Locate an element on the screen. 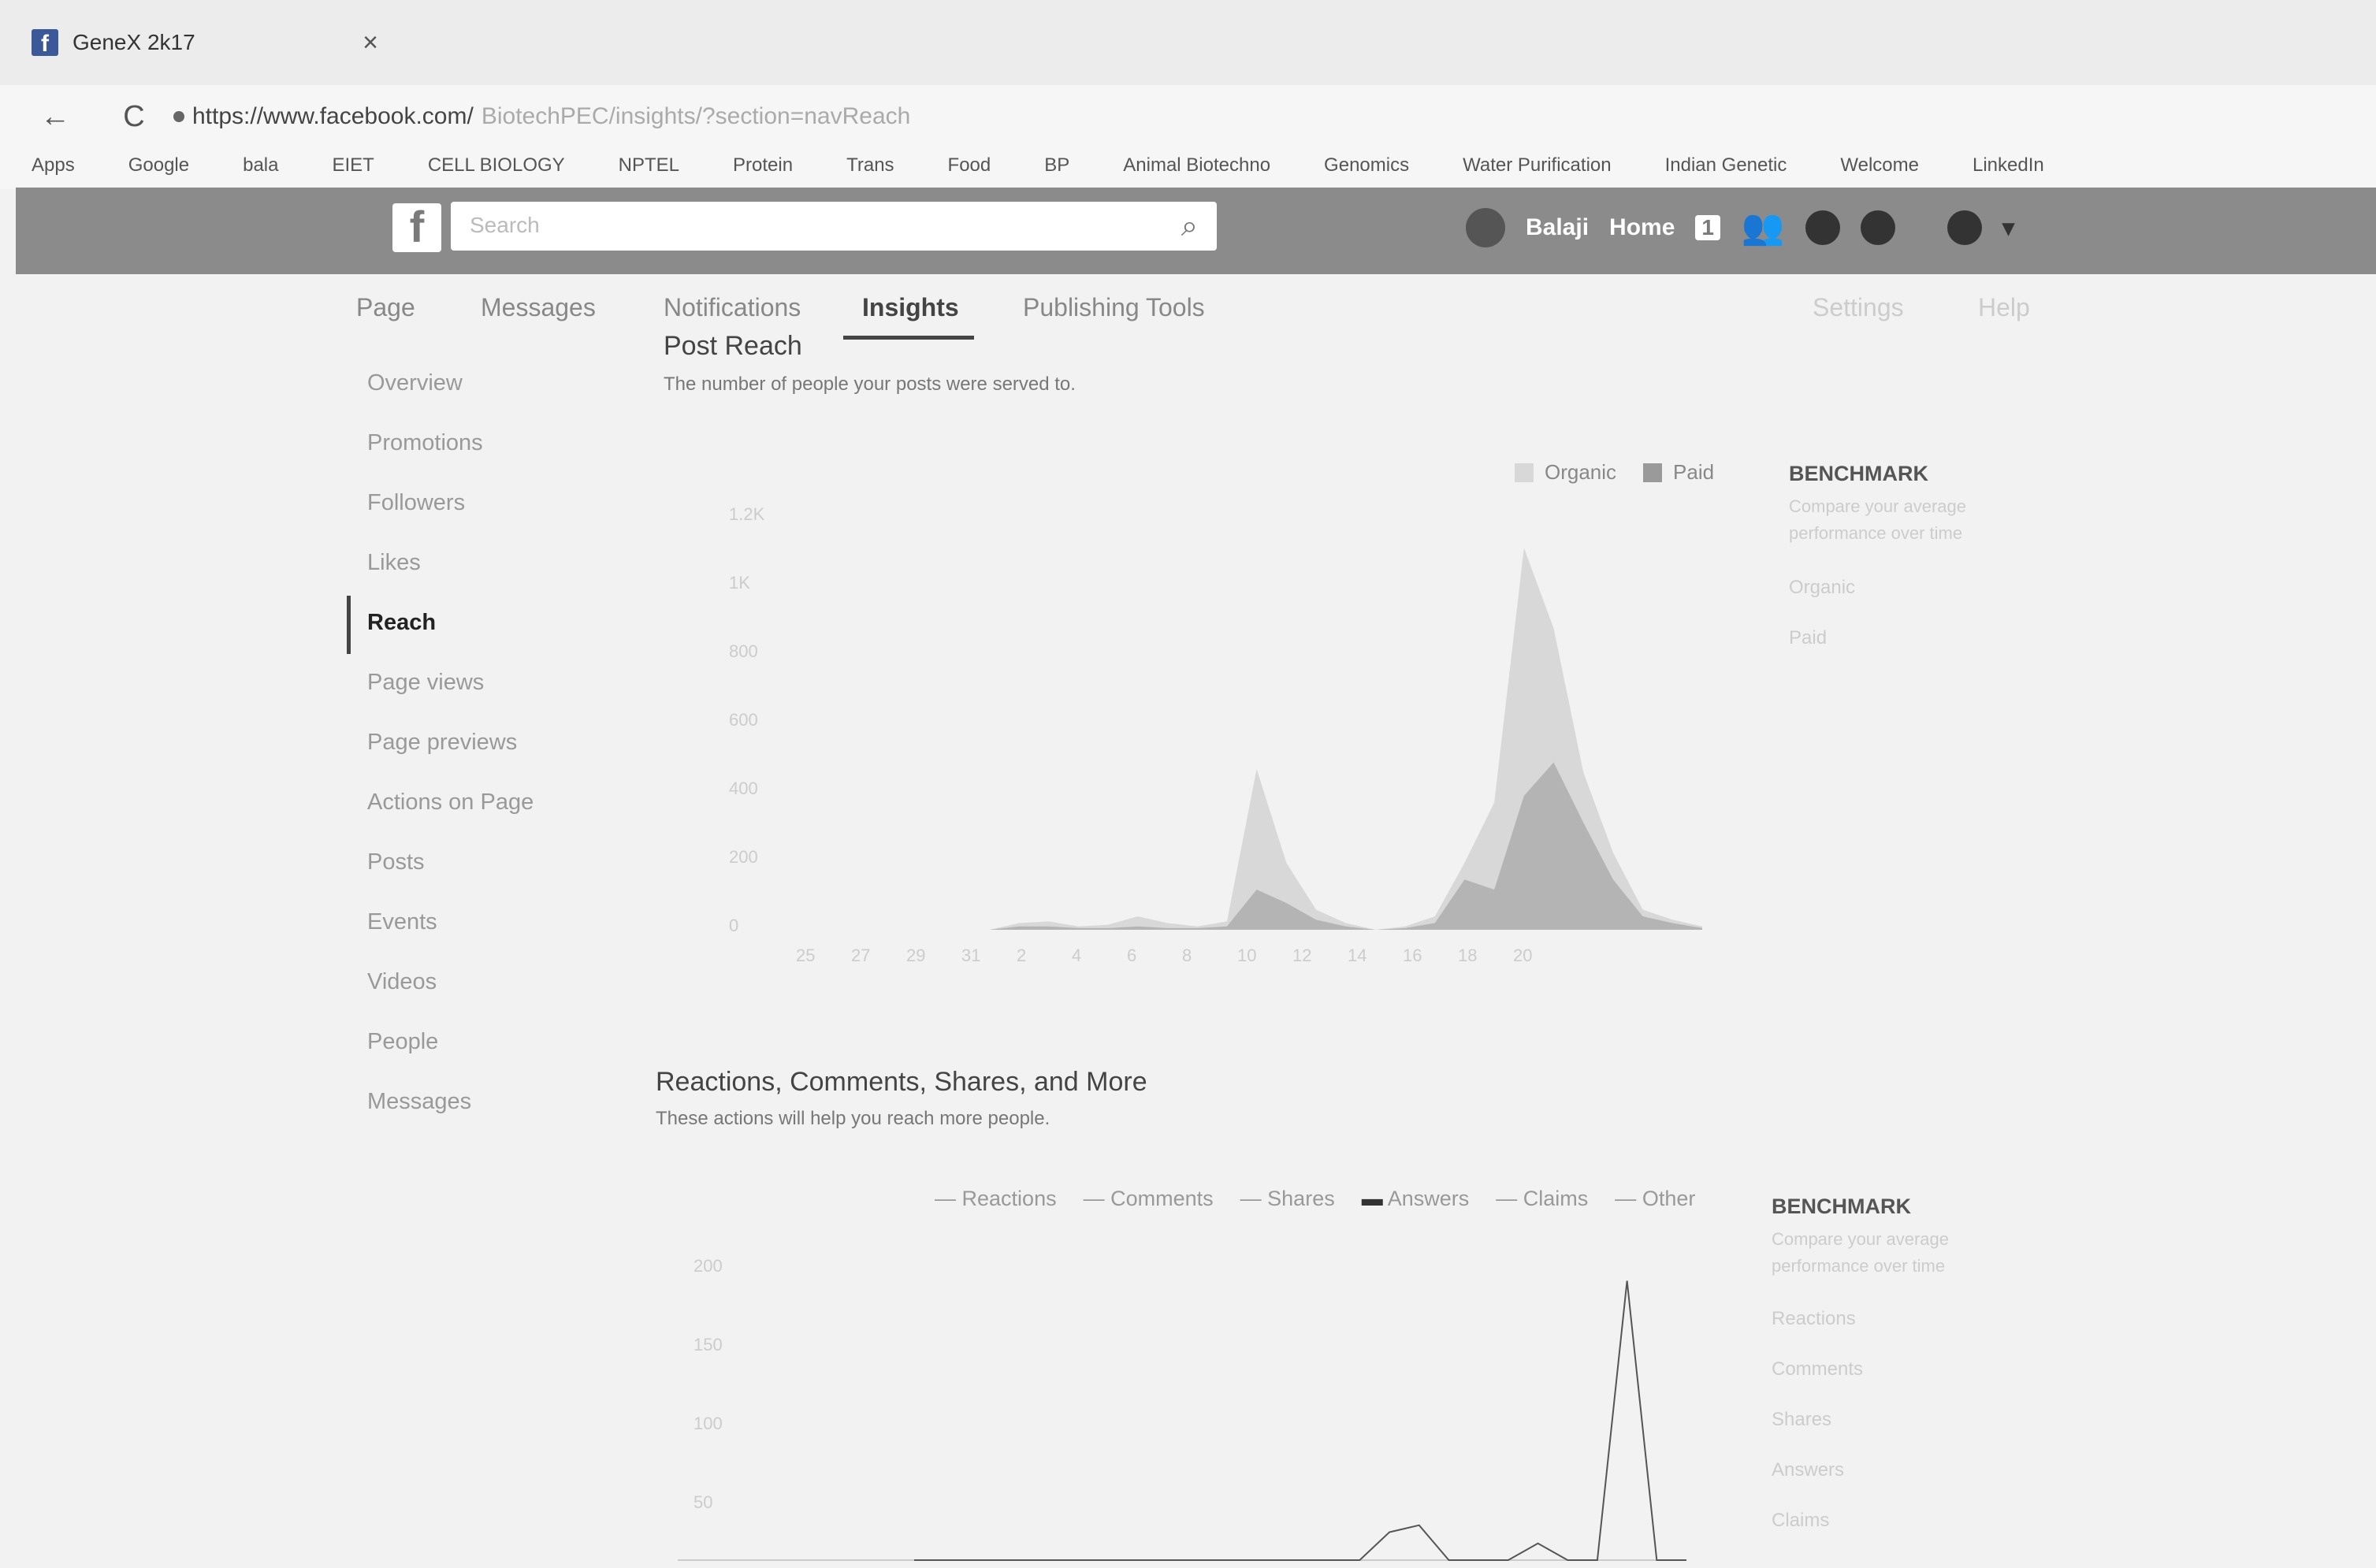 The image size is (2376, 1568). sidebar-item-followers: Followers is located at coordinates (416, 503).